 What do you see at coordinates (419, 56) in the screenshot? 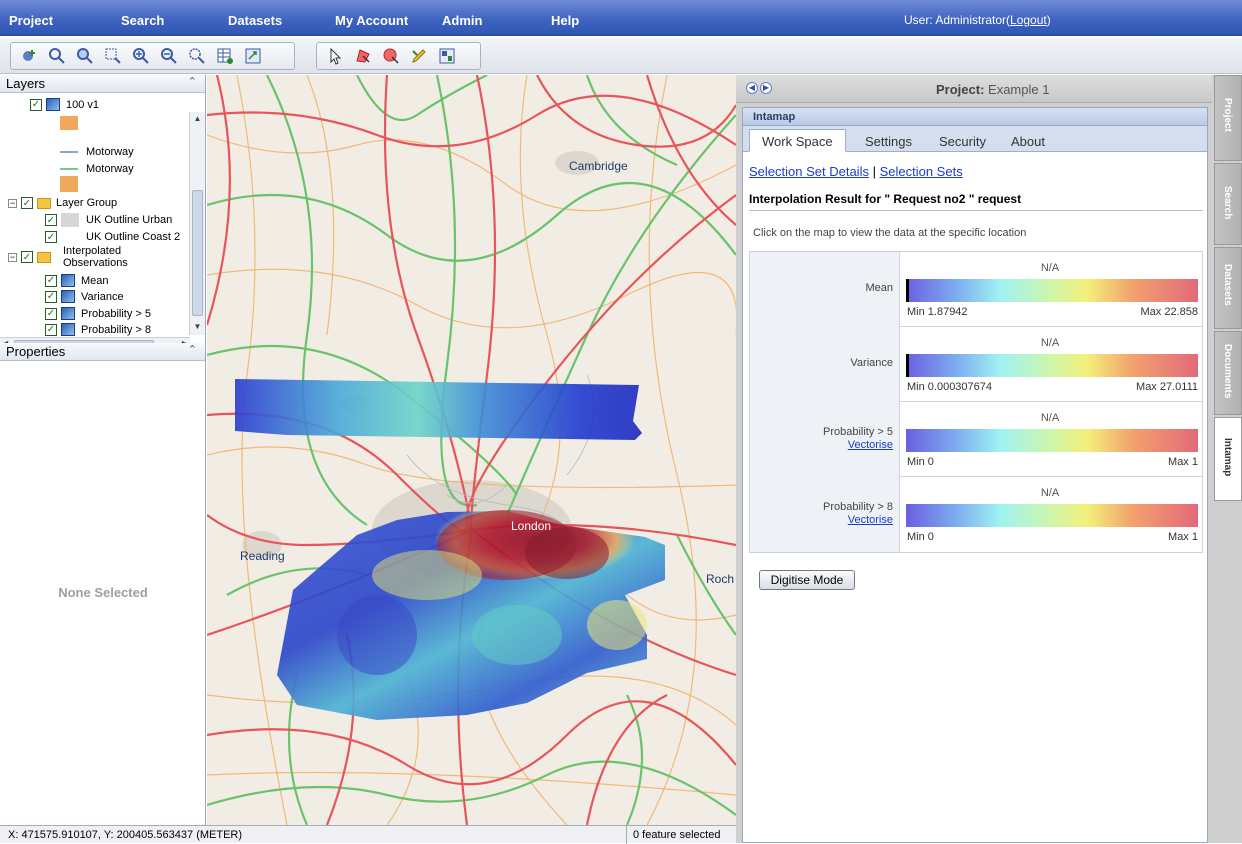
I see `edit-feature-icon` at bounding box center [419, 56].